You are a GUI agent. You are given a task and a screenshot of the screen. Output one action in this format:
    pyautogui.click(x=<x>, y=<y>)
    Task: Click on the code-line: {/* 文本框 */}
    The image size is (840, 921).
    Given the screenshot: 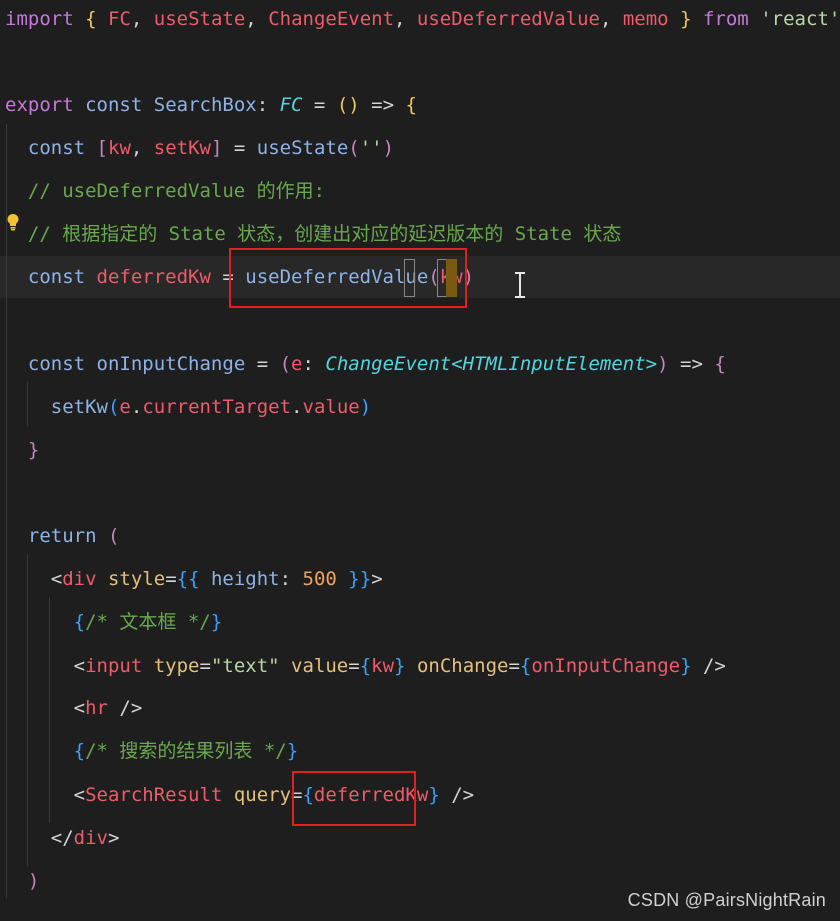 What is the action you would take?
    pyautogui.click(x=114, y=622)
    